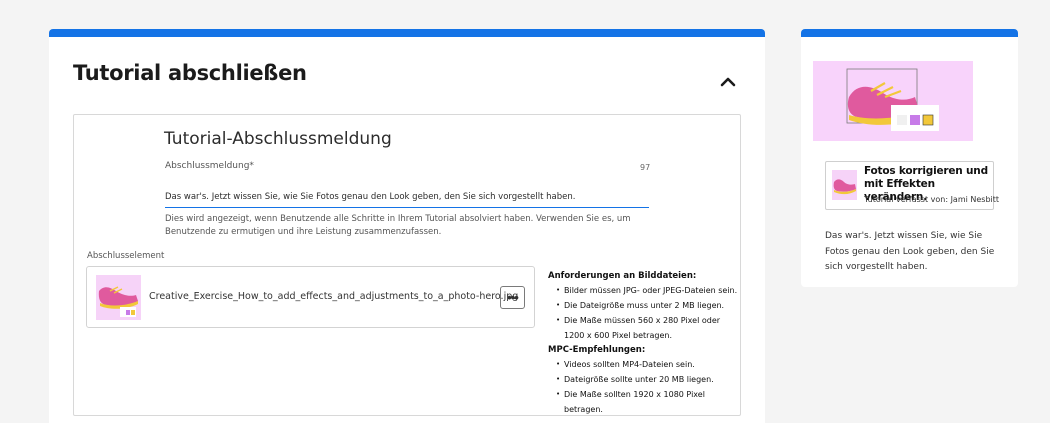 This screenshot has width=1050, height=423. I want to click on more-options-button: •••, so click(512, 297).